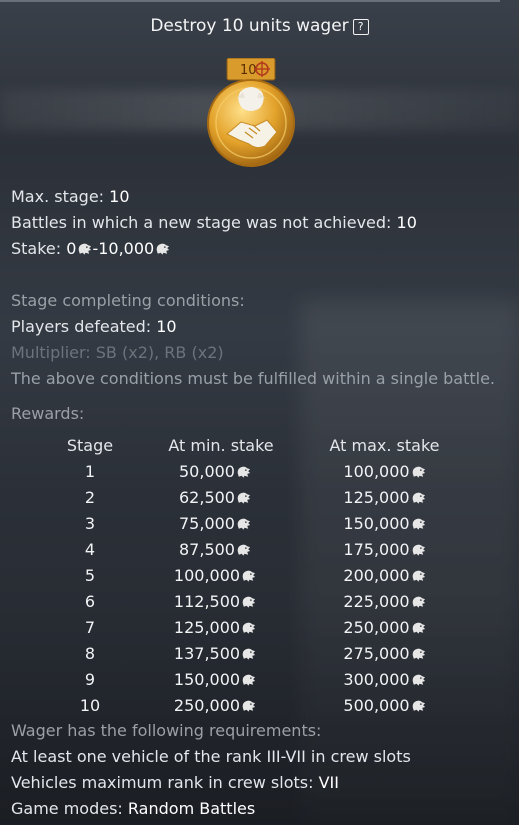 This screenshot has width=519, height=825. What do you see at coordinates (221, 627) in the screenshot?
I see `min-stake-cell: 125,000` at bounding box center [221, 627].